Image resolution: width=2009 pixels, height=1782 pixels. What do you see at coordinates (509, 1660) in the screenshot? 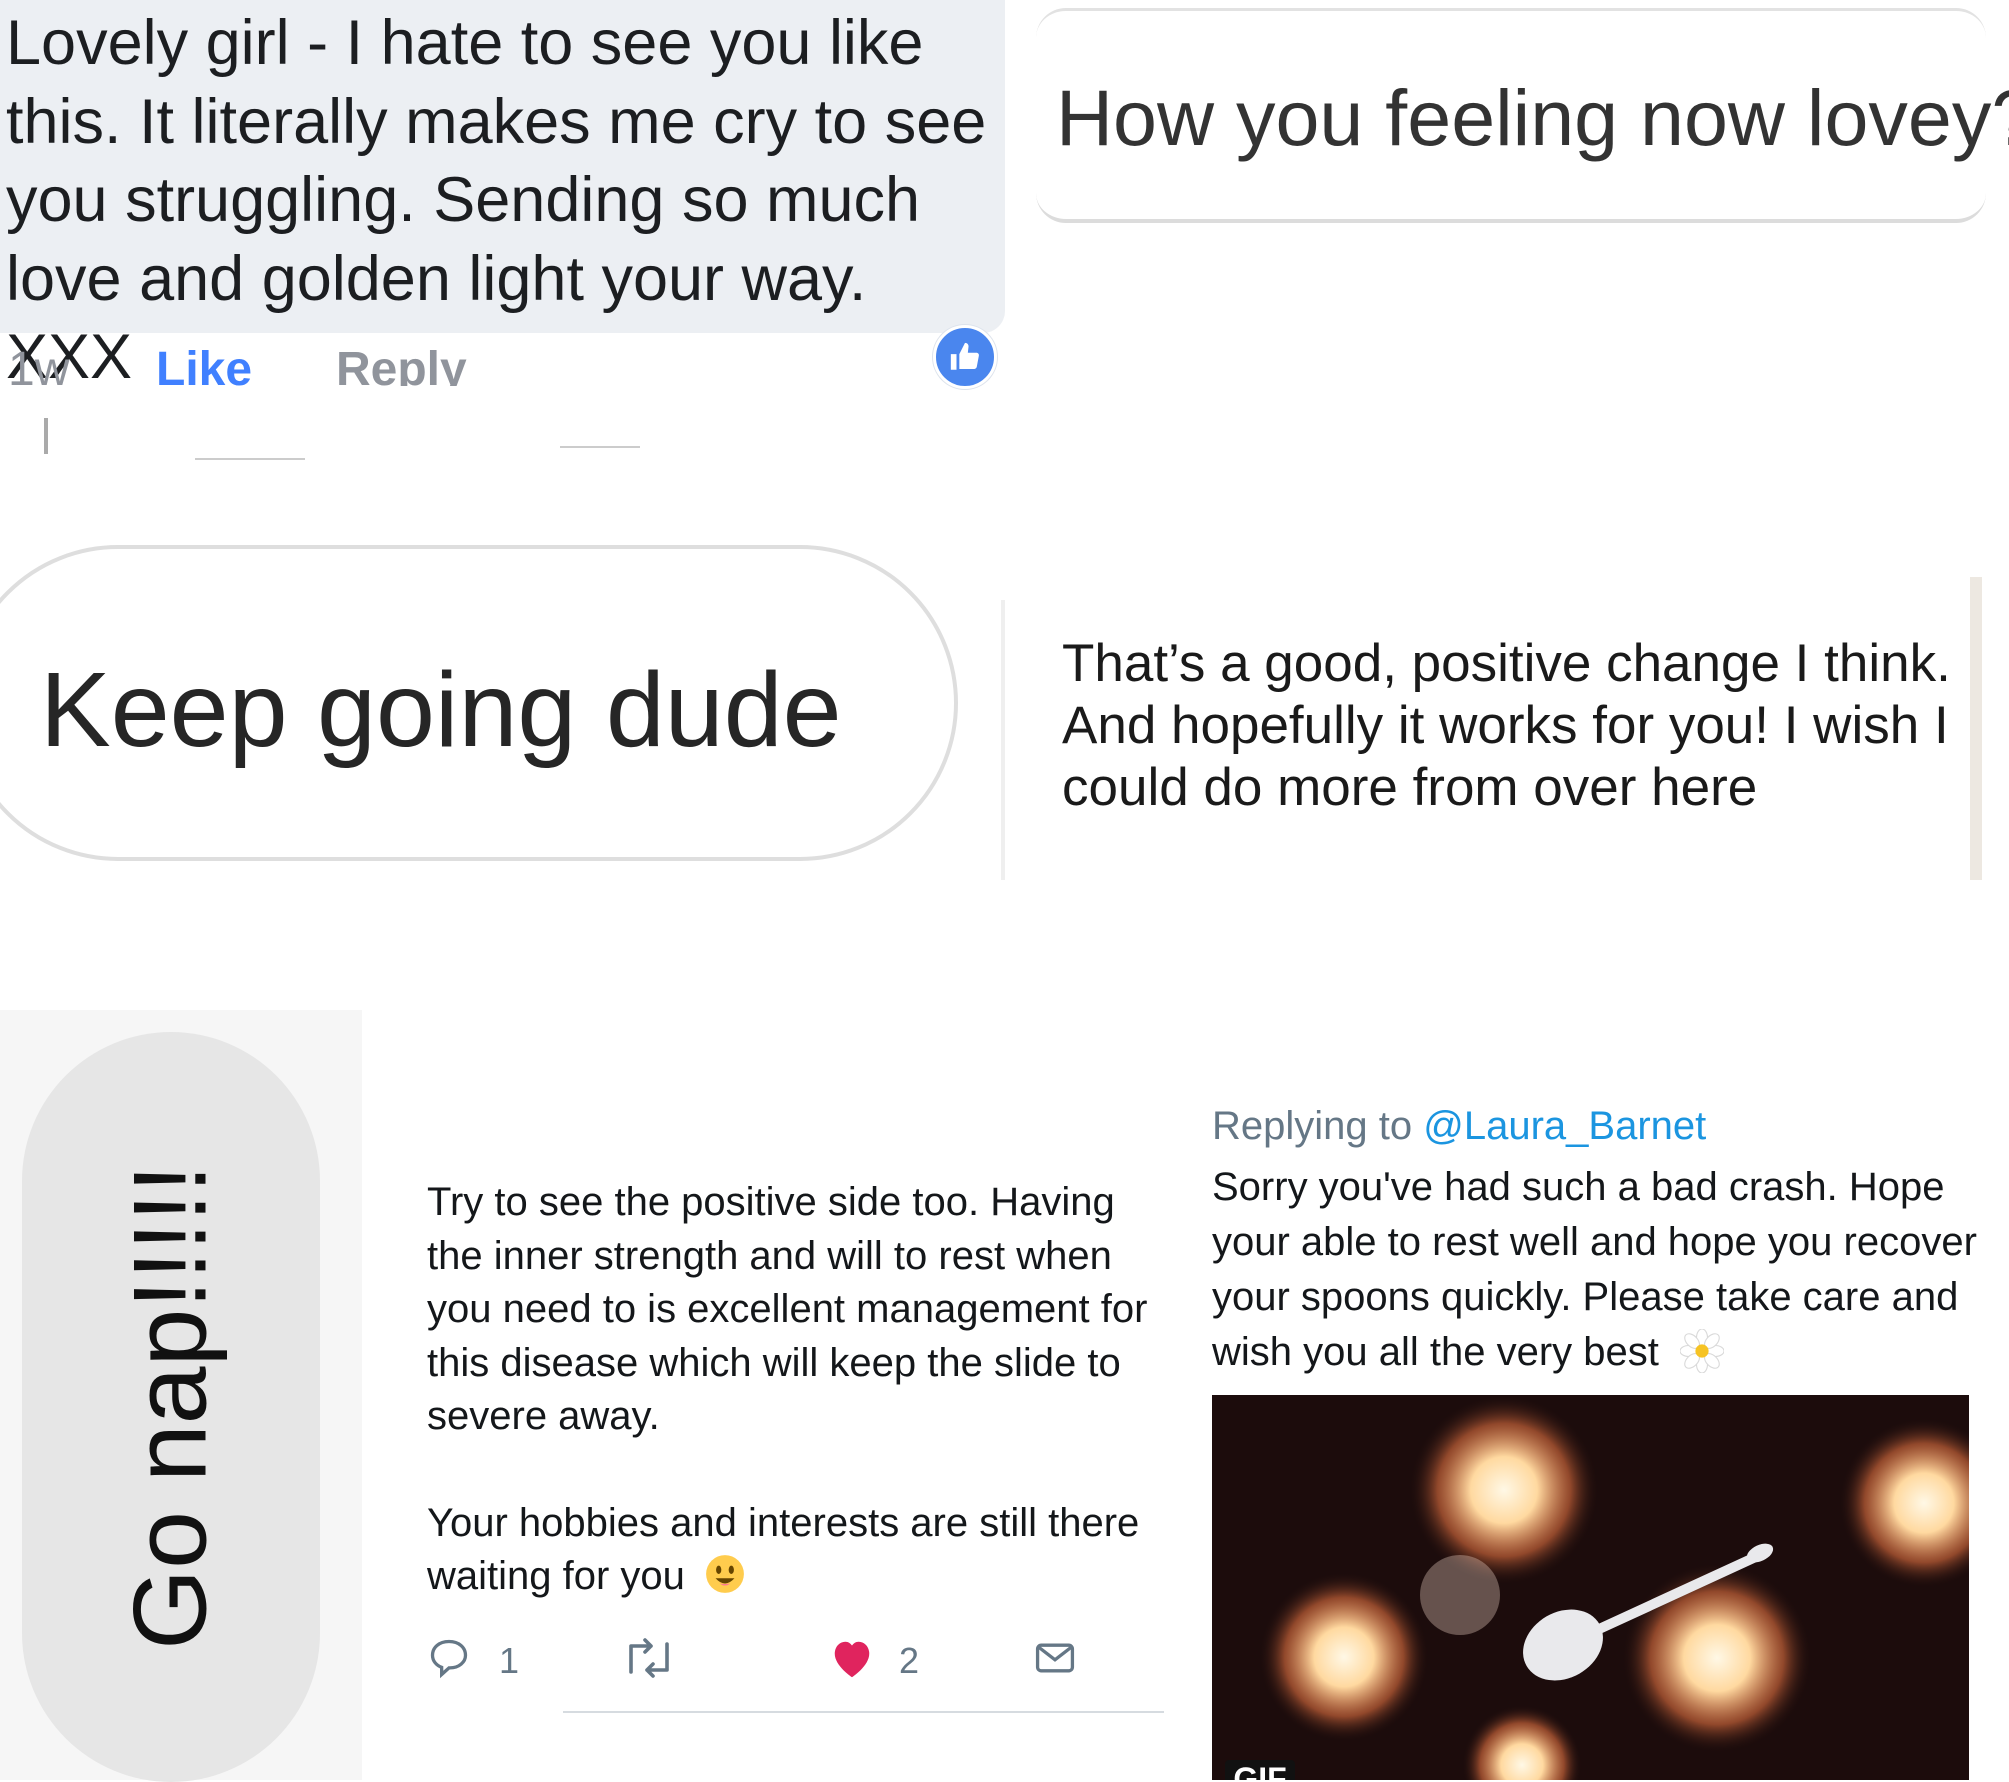
I see `reply-count: 1` at bounding box center [509, 1660].